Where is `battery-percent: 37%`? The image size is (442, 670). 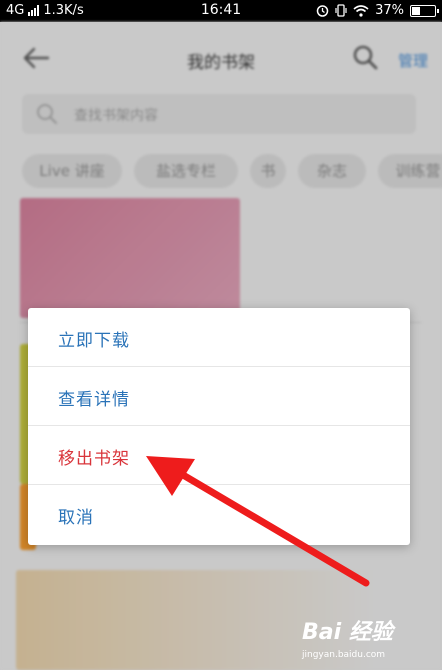 battery-percent: 37% is located at coordinates (389, 10).